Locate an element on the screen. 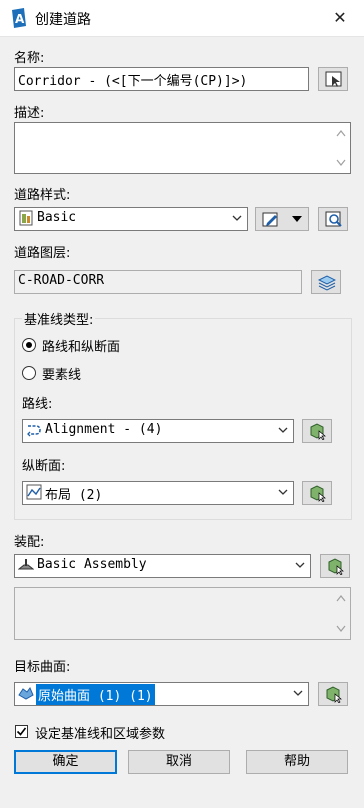  corridor-layer-value: C-ROAD-CORR is located at coordinates (61, 280).